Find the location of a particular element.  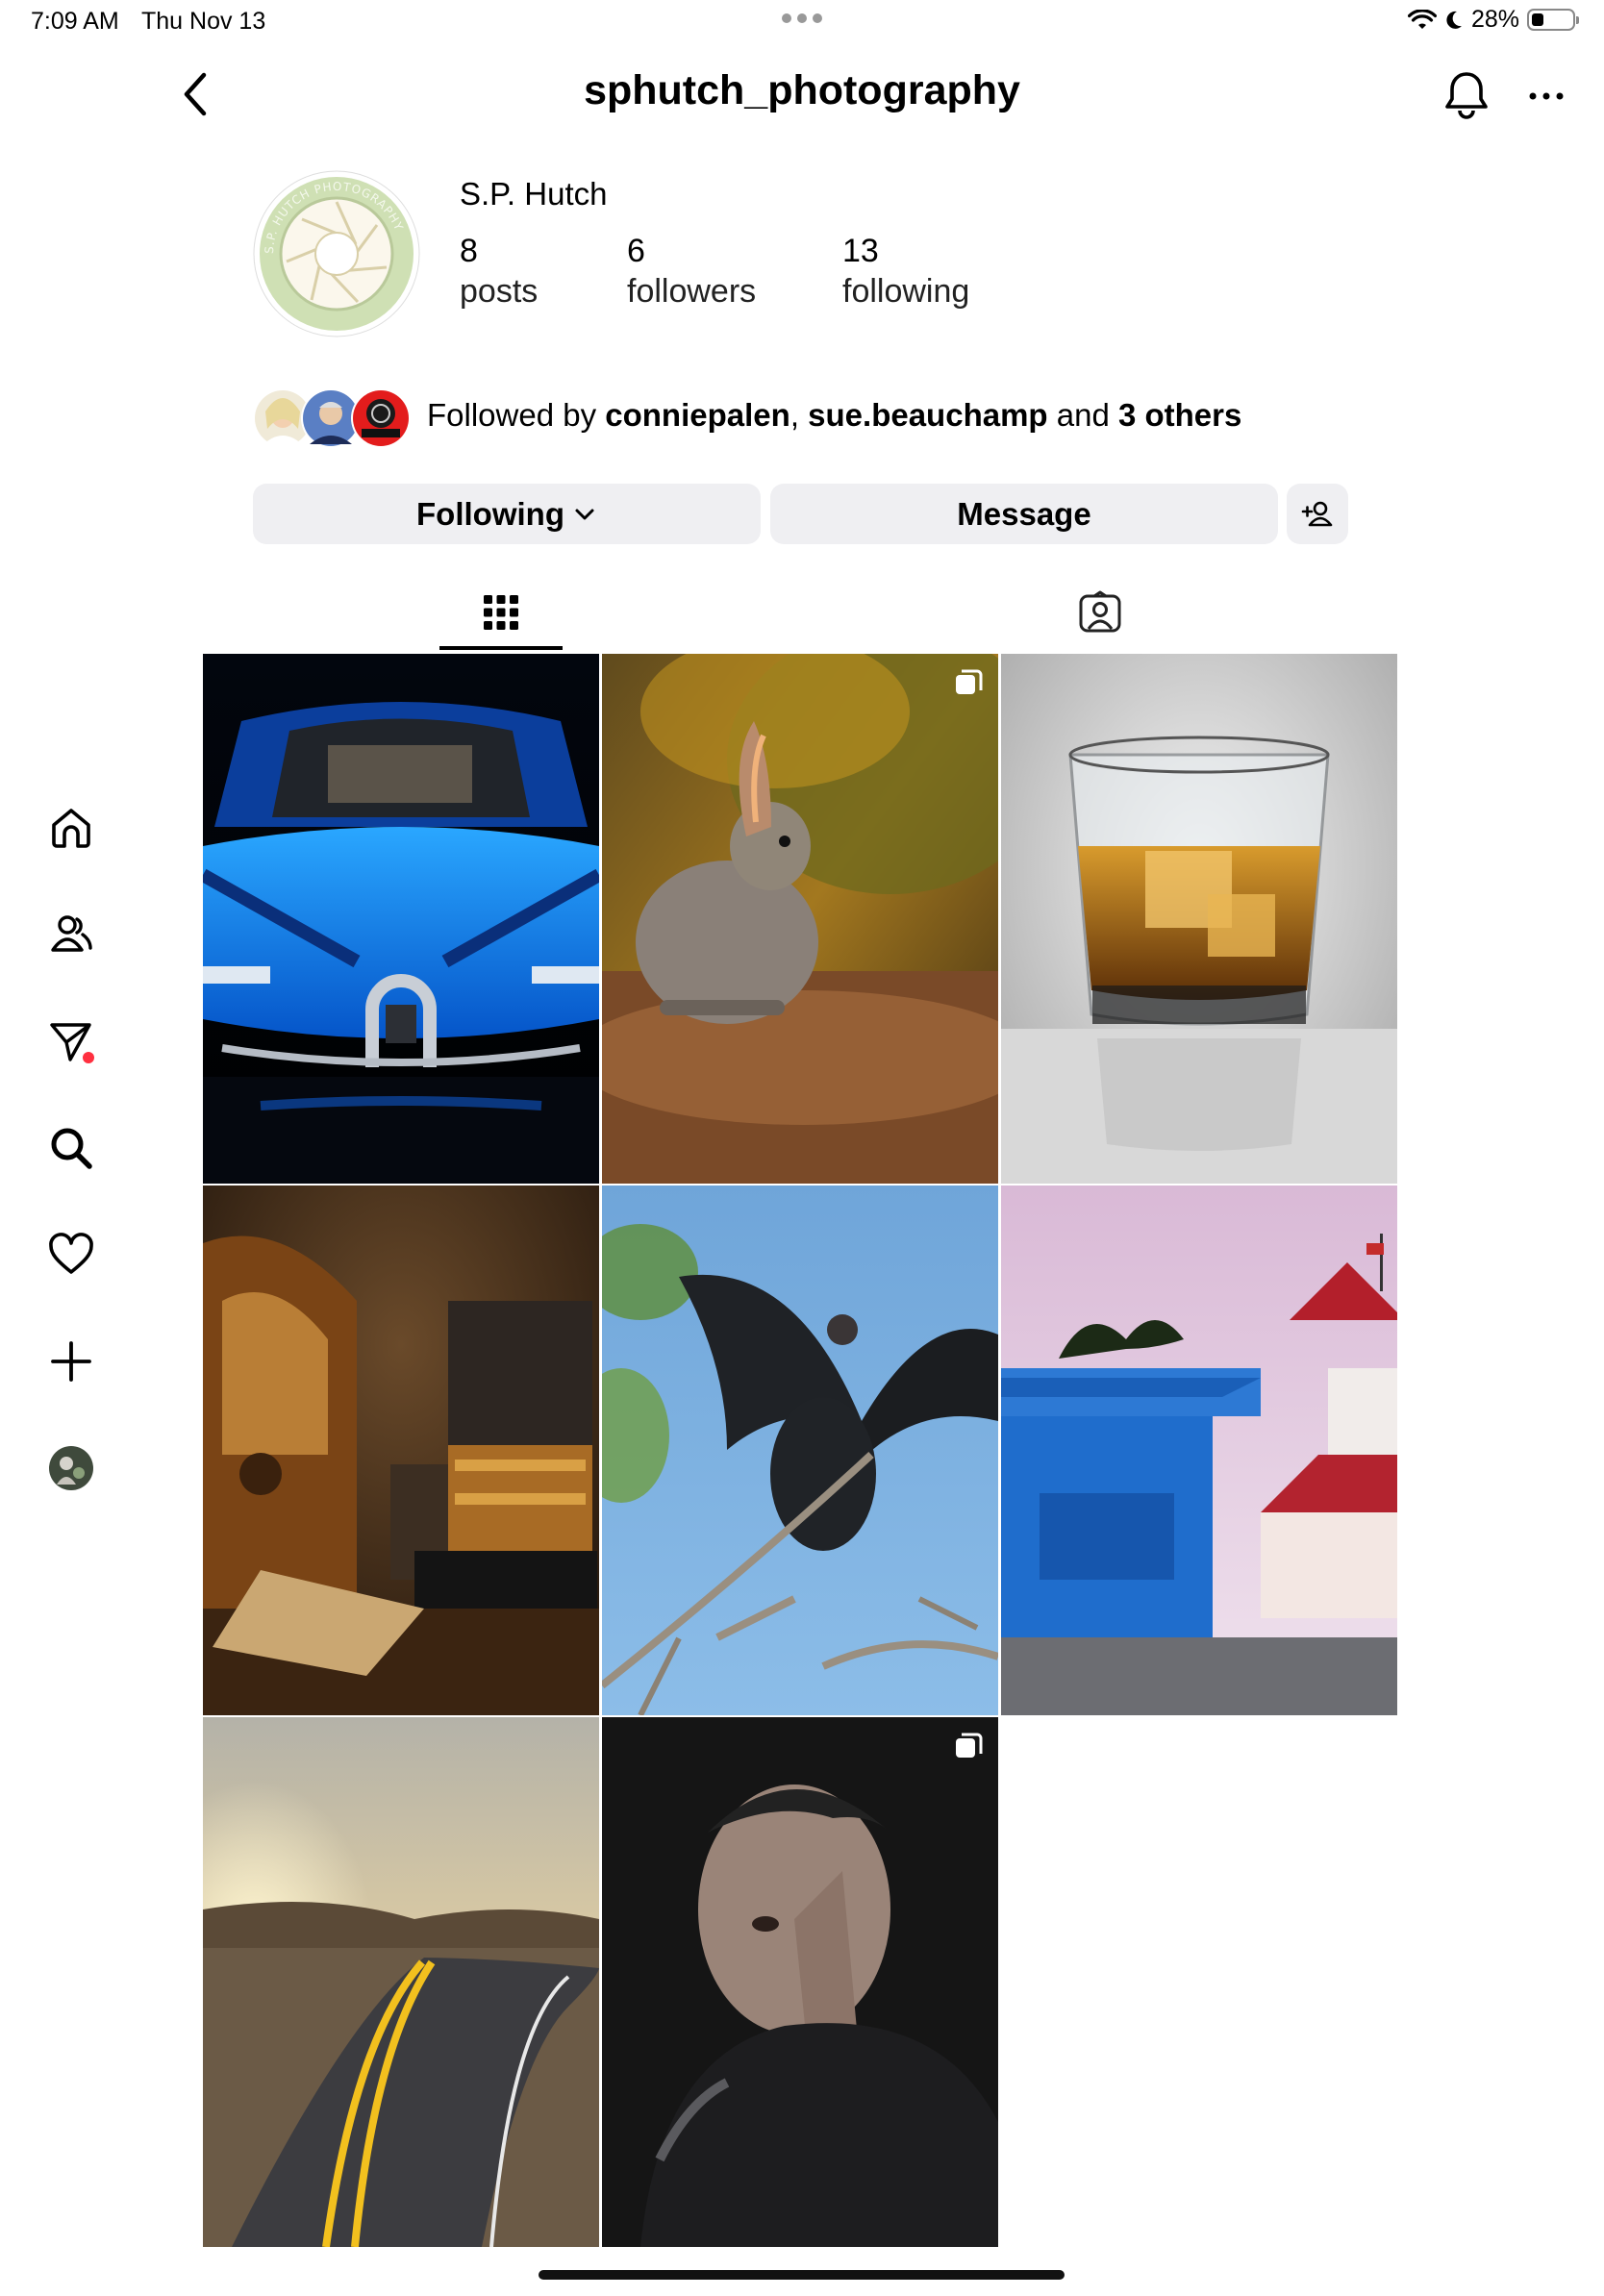

follower-link-1: conniepalen is located at coordinates (697, 415).